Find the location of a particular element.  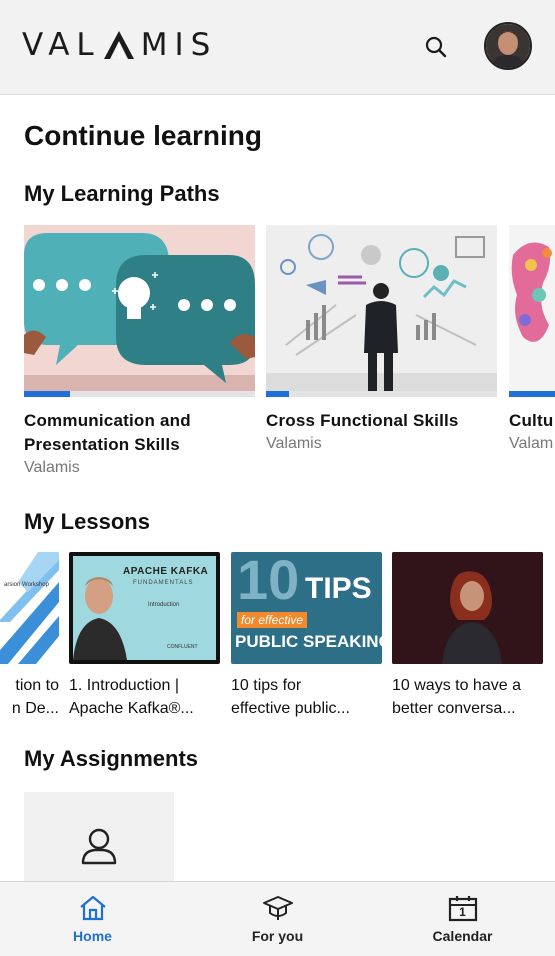

lessons-heading: My Lessons is located at coordinates (87, 521).